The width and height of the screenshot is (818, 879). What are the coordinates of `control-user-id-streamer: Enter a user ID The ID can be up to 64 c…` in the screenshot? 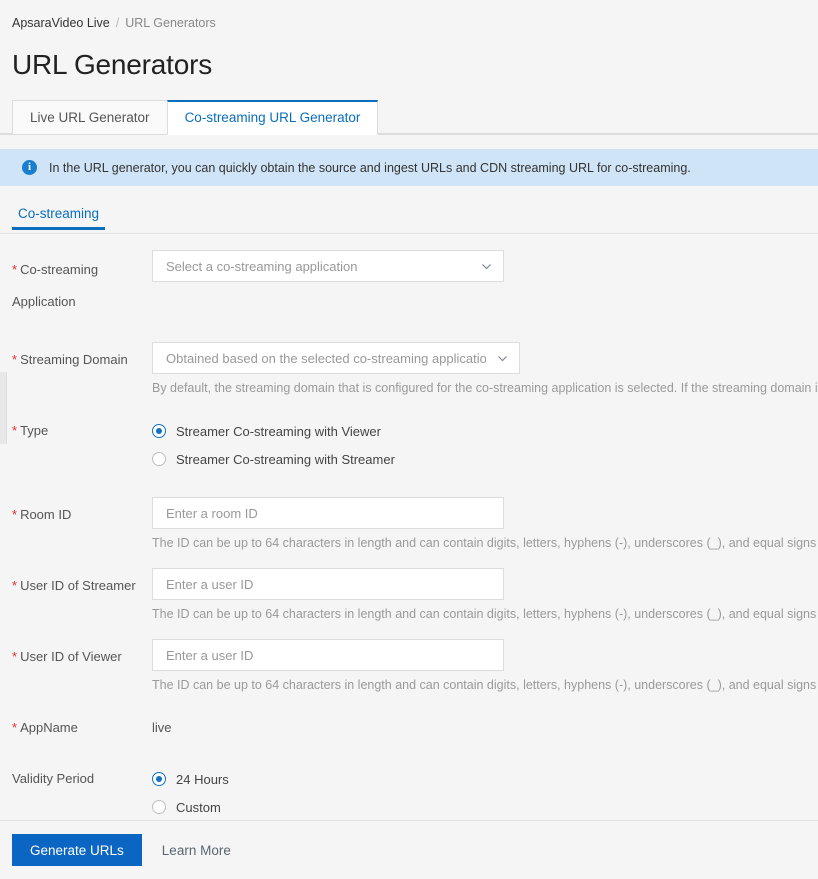 It's located at (485, 595).